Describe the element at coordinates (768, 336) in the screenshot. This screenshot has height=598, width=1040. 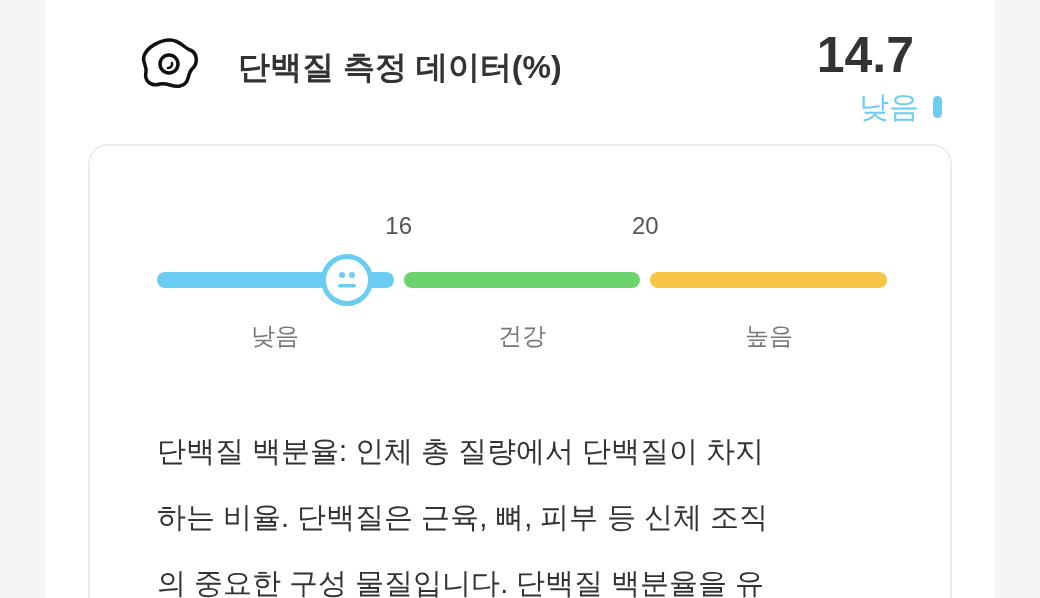
I see `segment-label: 높음` at that location.